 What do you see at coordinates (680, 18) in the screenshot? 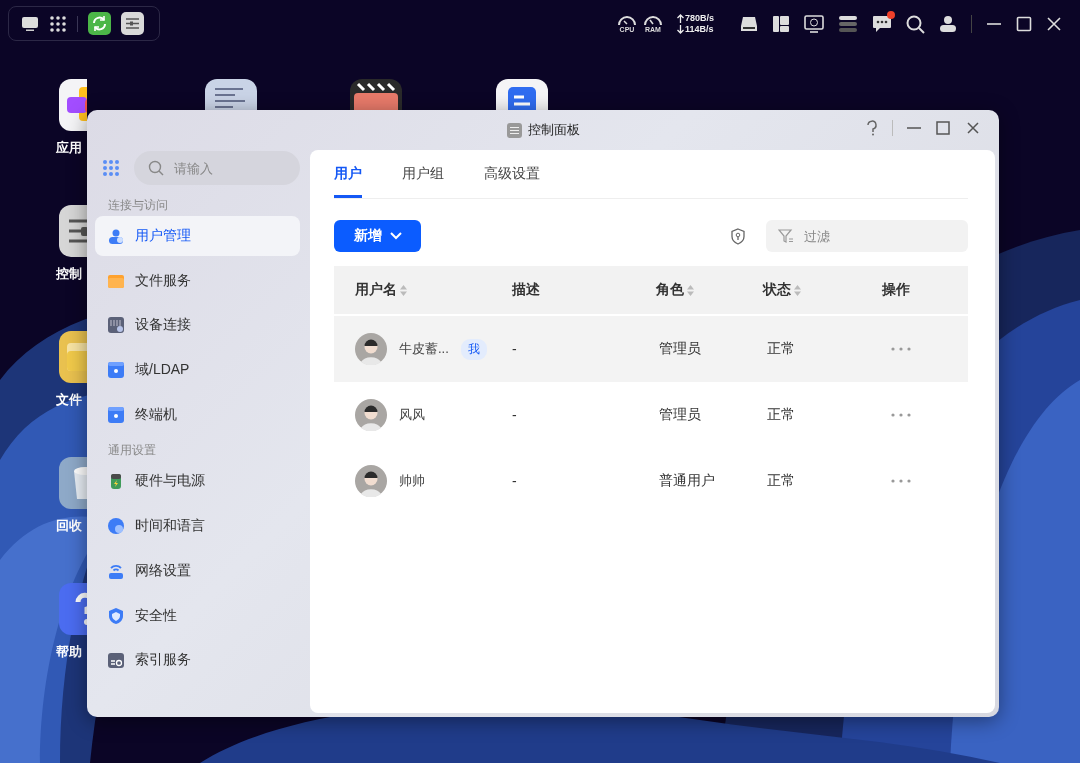
I see `up-arrow-icon` at bounding box center [680, 18].